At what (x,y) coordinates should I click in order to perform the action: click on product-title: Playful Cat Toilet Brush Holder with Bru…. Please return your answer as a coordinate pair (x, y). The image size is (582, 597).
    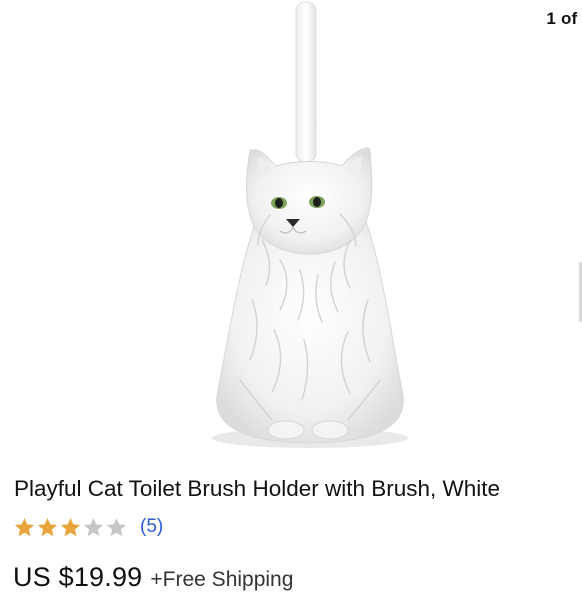
    Looking at the image, I should click on (257, 488).